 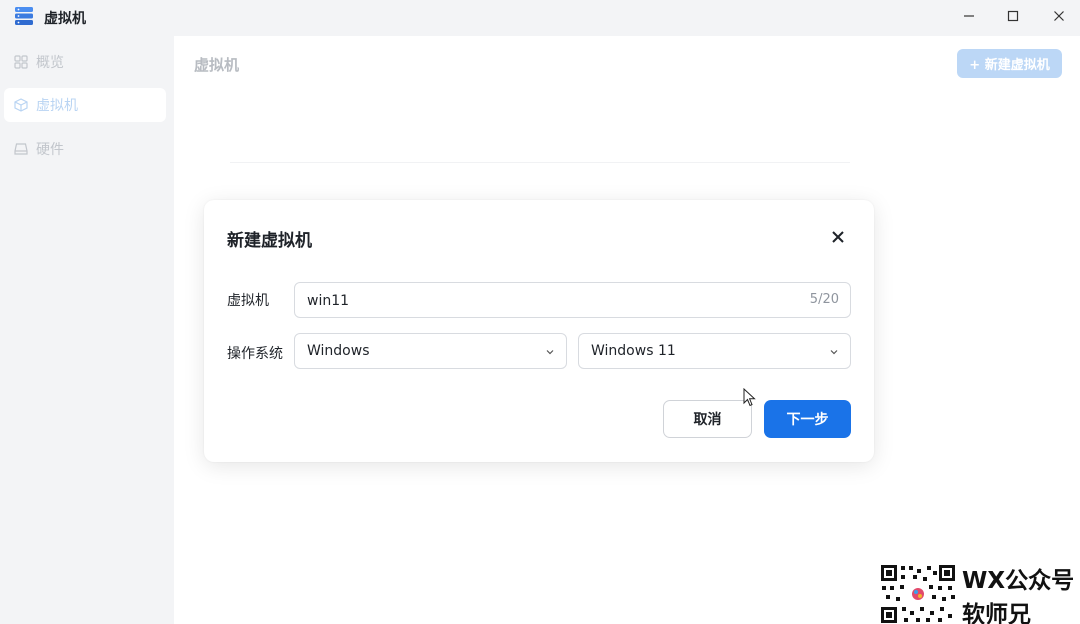 What do you see at coordinates (540, 18) in the screenshot?
I see `title-bar: 虚拟机` at bounding box center [540, 18].